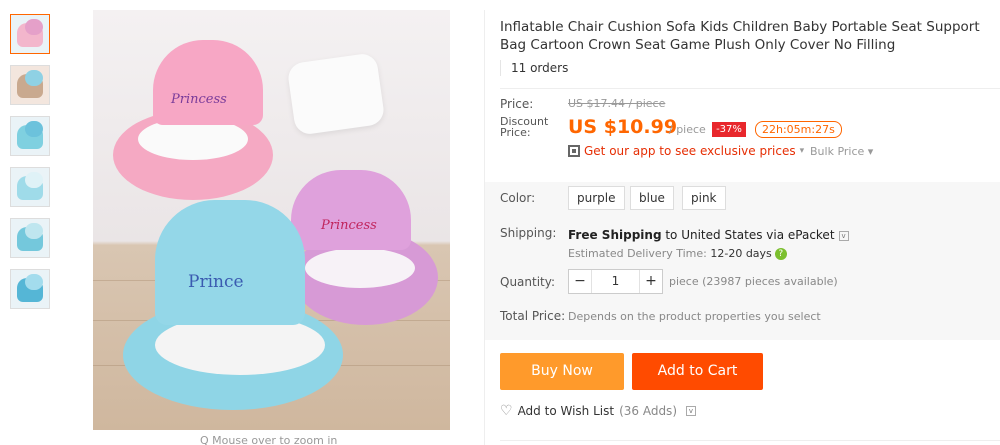 This screenshot has width=1000, height=445. What do you see at coordinates (208, 82) in the screenshot?
I see `pink-crown` at bounding box center [208, 82].